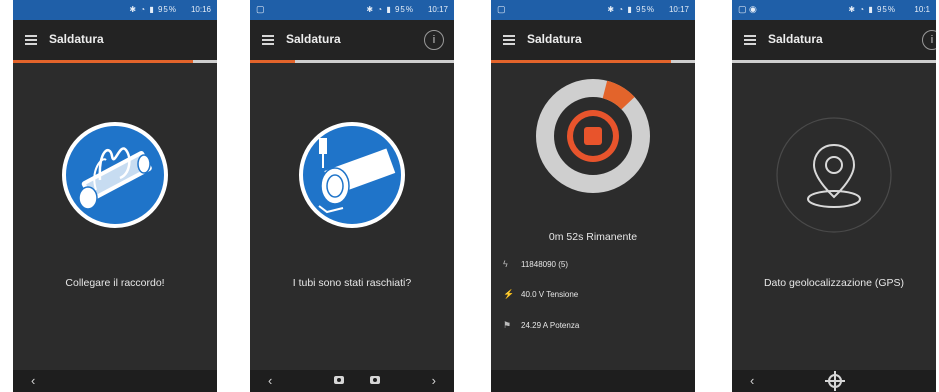 This screenshot has width=939, height=392. Describe the element at coordinates (834, 10) in the screenshot. I see `status-bar: ▢ ◉ ✱ ◔ ▮ 95% 10:1` at that location.